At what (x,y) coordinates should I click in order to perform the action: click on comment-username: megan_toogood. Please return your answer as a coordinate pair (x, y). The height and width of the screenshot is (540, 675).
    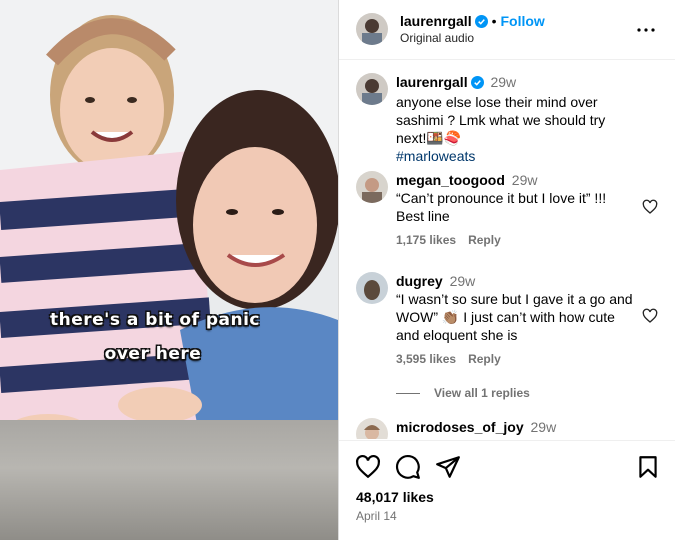
    Looking at the image, I should click on (450, 180).